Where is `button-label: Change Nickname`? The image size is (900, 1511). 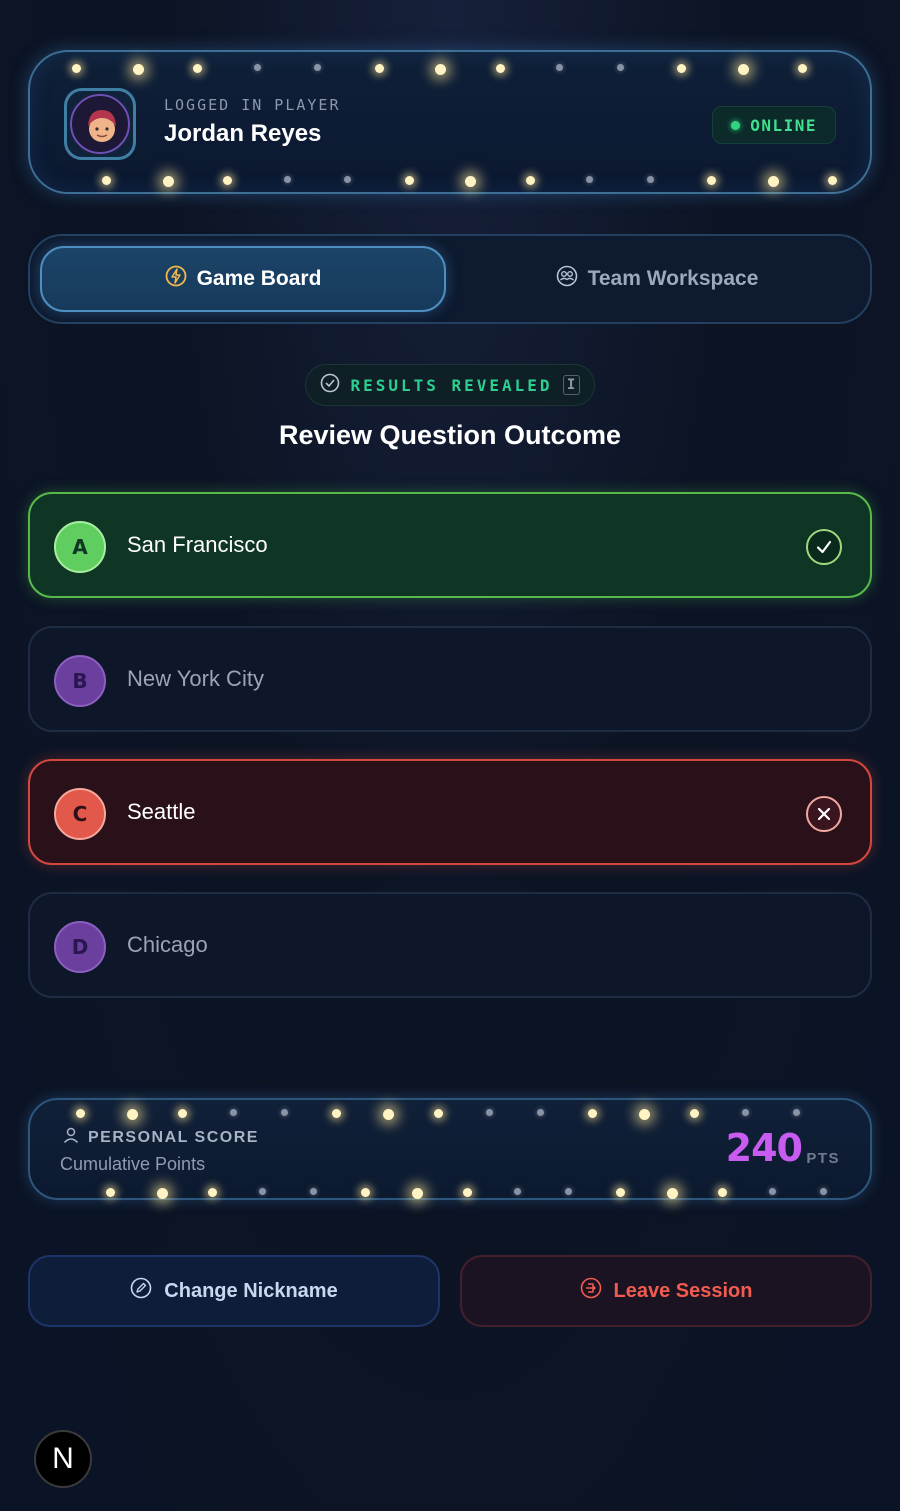 button-label: Change Nickname is located at coordinates (251, 1290).